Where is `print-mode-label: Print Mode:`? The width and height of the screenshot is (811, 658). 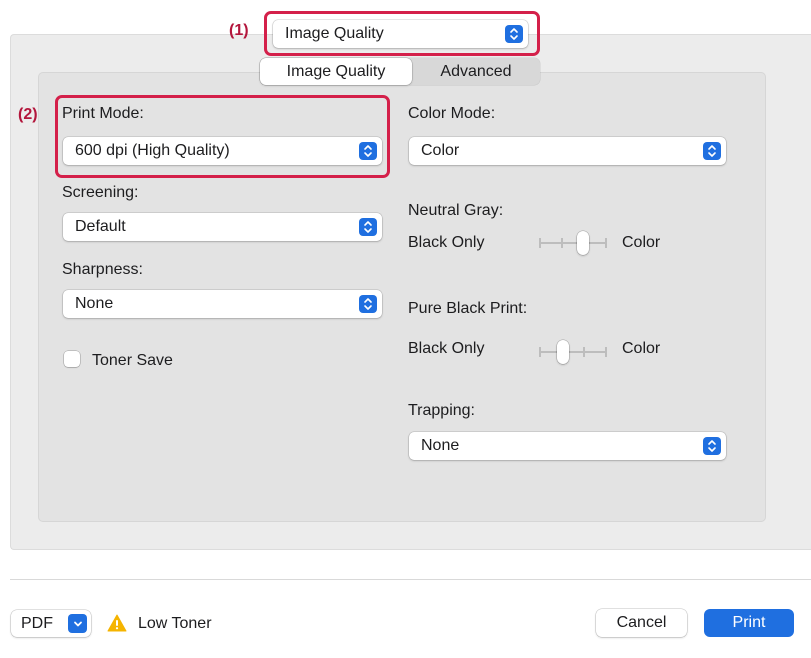
print-mode-label: Print Mode: is located at coordinates (103, 113).